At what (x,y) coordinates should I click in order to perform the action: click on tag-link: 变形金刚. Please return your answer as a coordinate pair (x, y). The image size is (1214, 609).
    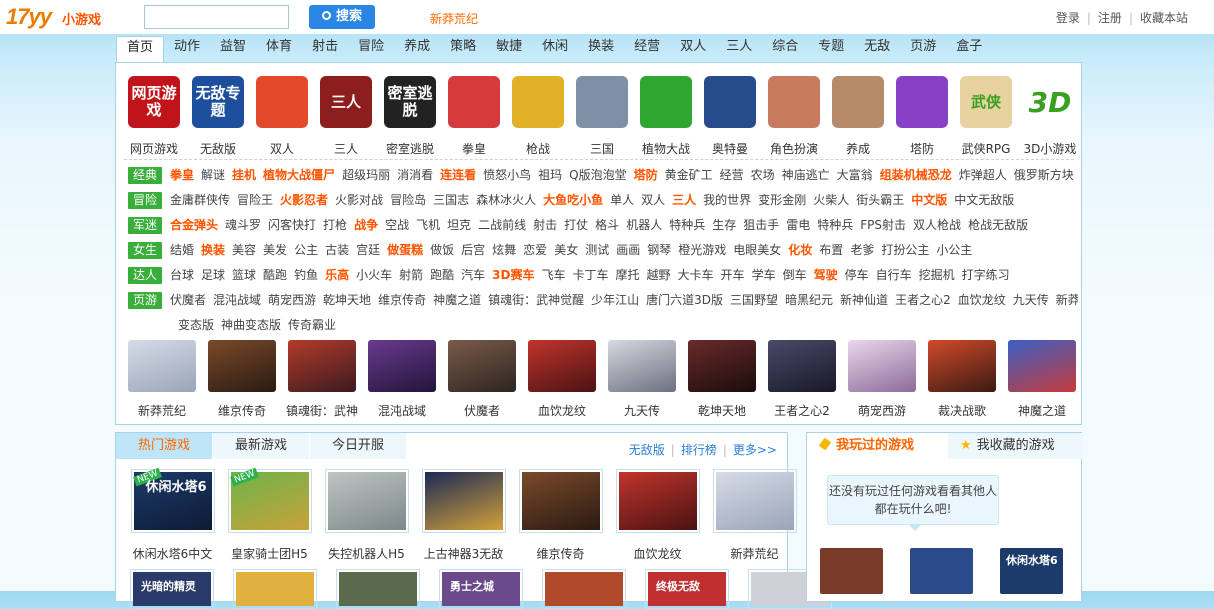
    Looking at the image, I should click on (782, 200).